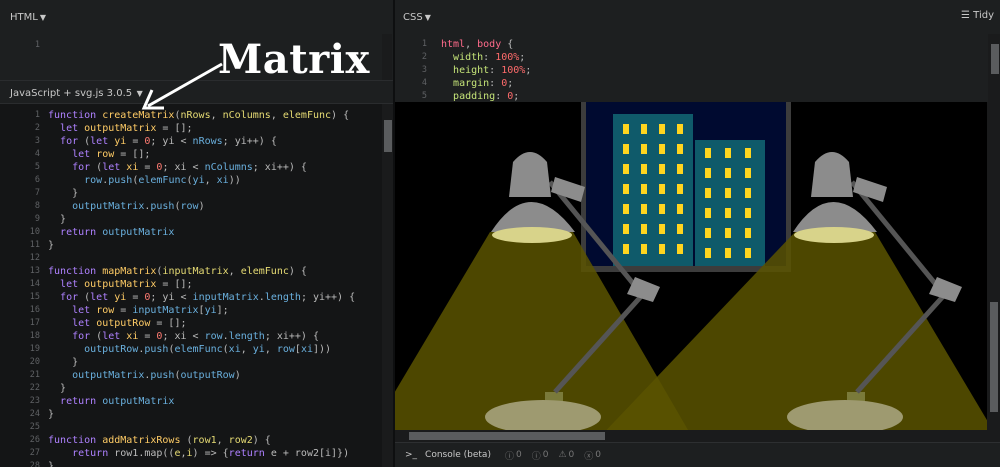  What do you see at coordinates (34, 464) in the screenshot?
I see `line-number: 28` at bounding box center [34, 464].